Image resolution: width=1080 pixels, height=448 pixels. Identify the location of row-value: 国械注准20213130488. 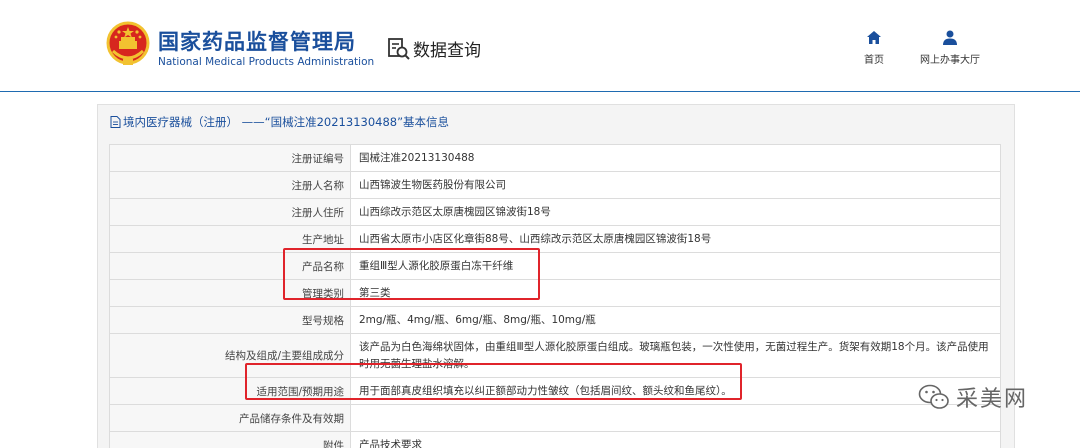
(675, 158).